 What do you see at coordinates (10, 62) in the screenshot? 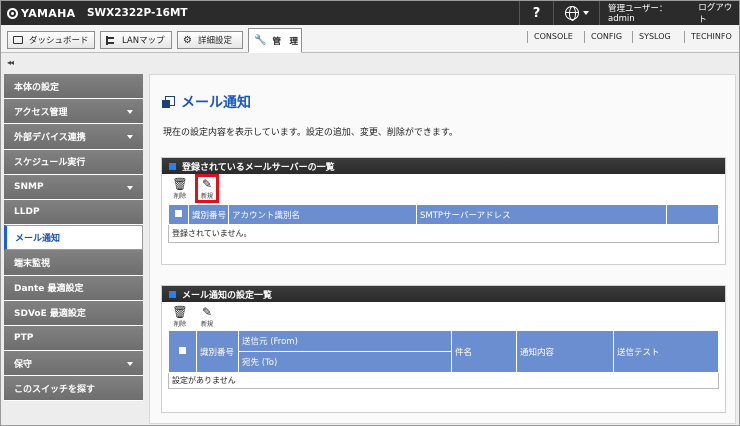
I see `sidebar-collapse-button: ◂◂` at bounding box center [10, 62].